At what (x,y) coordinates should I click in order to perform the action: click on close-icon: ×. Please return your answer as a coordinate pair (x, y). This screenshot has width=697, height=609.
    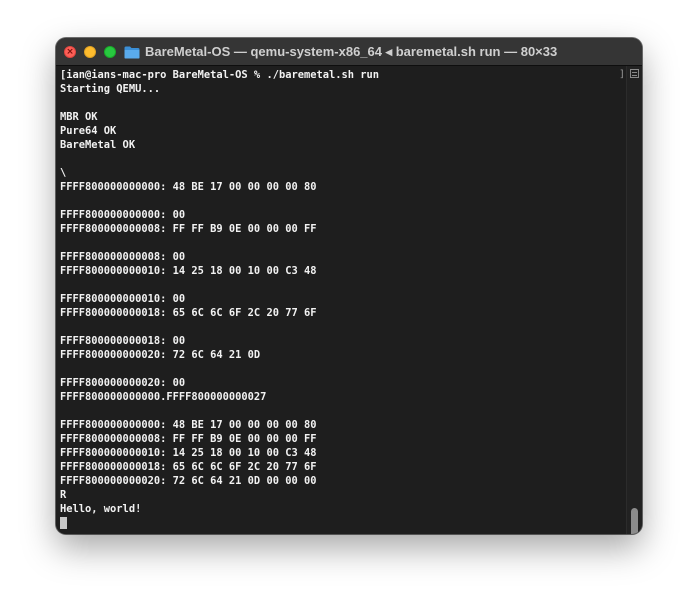
    Looking at the image, I should click on (70, 52).